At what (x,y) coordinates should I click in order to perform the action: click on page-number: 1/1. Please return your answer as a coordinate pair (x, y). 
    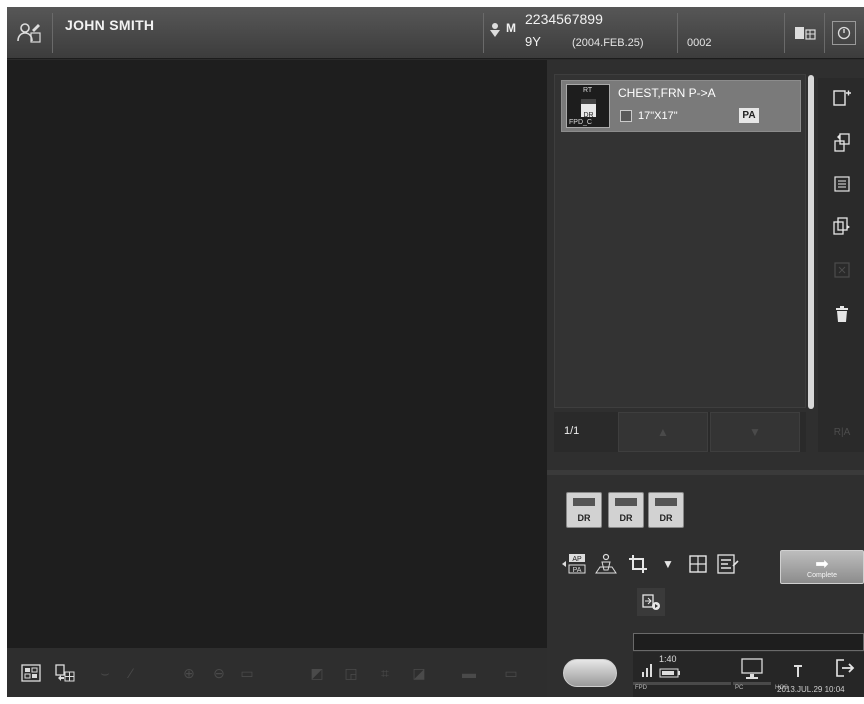
    Looking at the image, I should click on (572, 431).